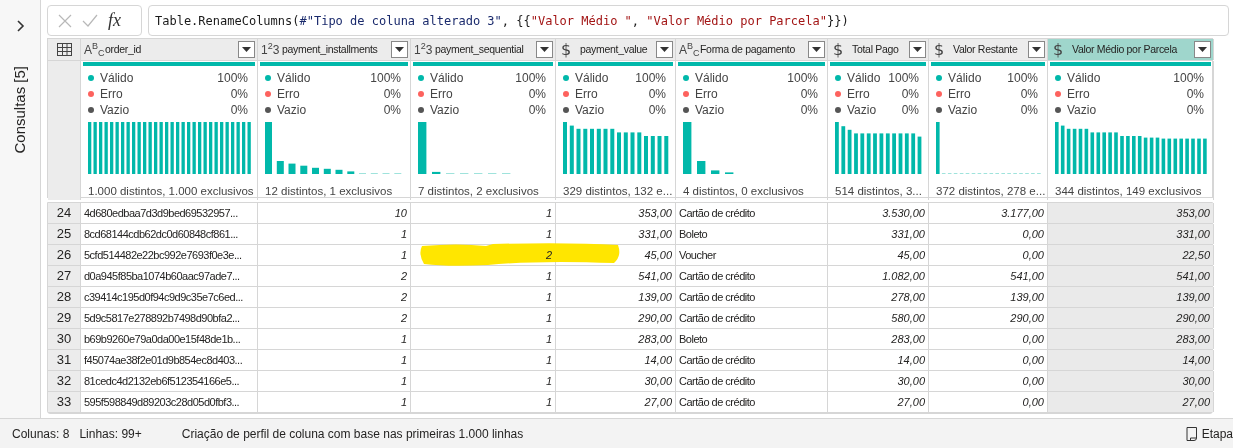  What do you see at coordinates (64, 360) in the screenshot?
I see `row-number: 31` at bounding box center [64, 360].